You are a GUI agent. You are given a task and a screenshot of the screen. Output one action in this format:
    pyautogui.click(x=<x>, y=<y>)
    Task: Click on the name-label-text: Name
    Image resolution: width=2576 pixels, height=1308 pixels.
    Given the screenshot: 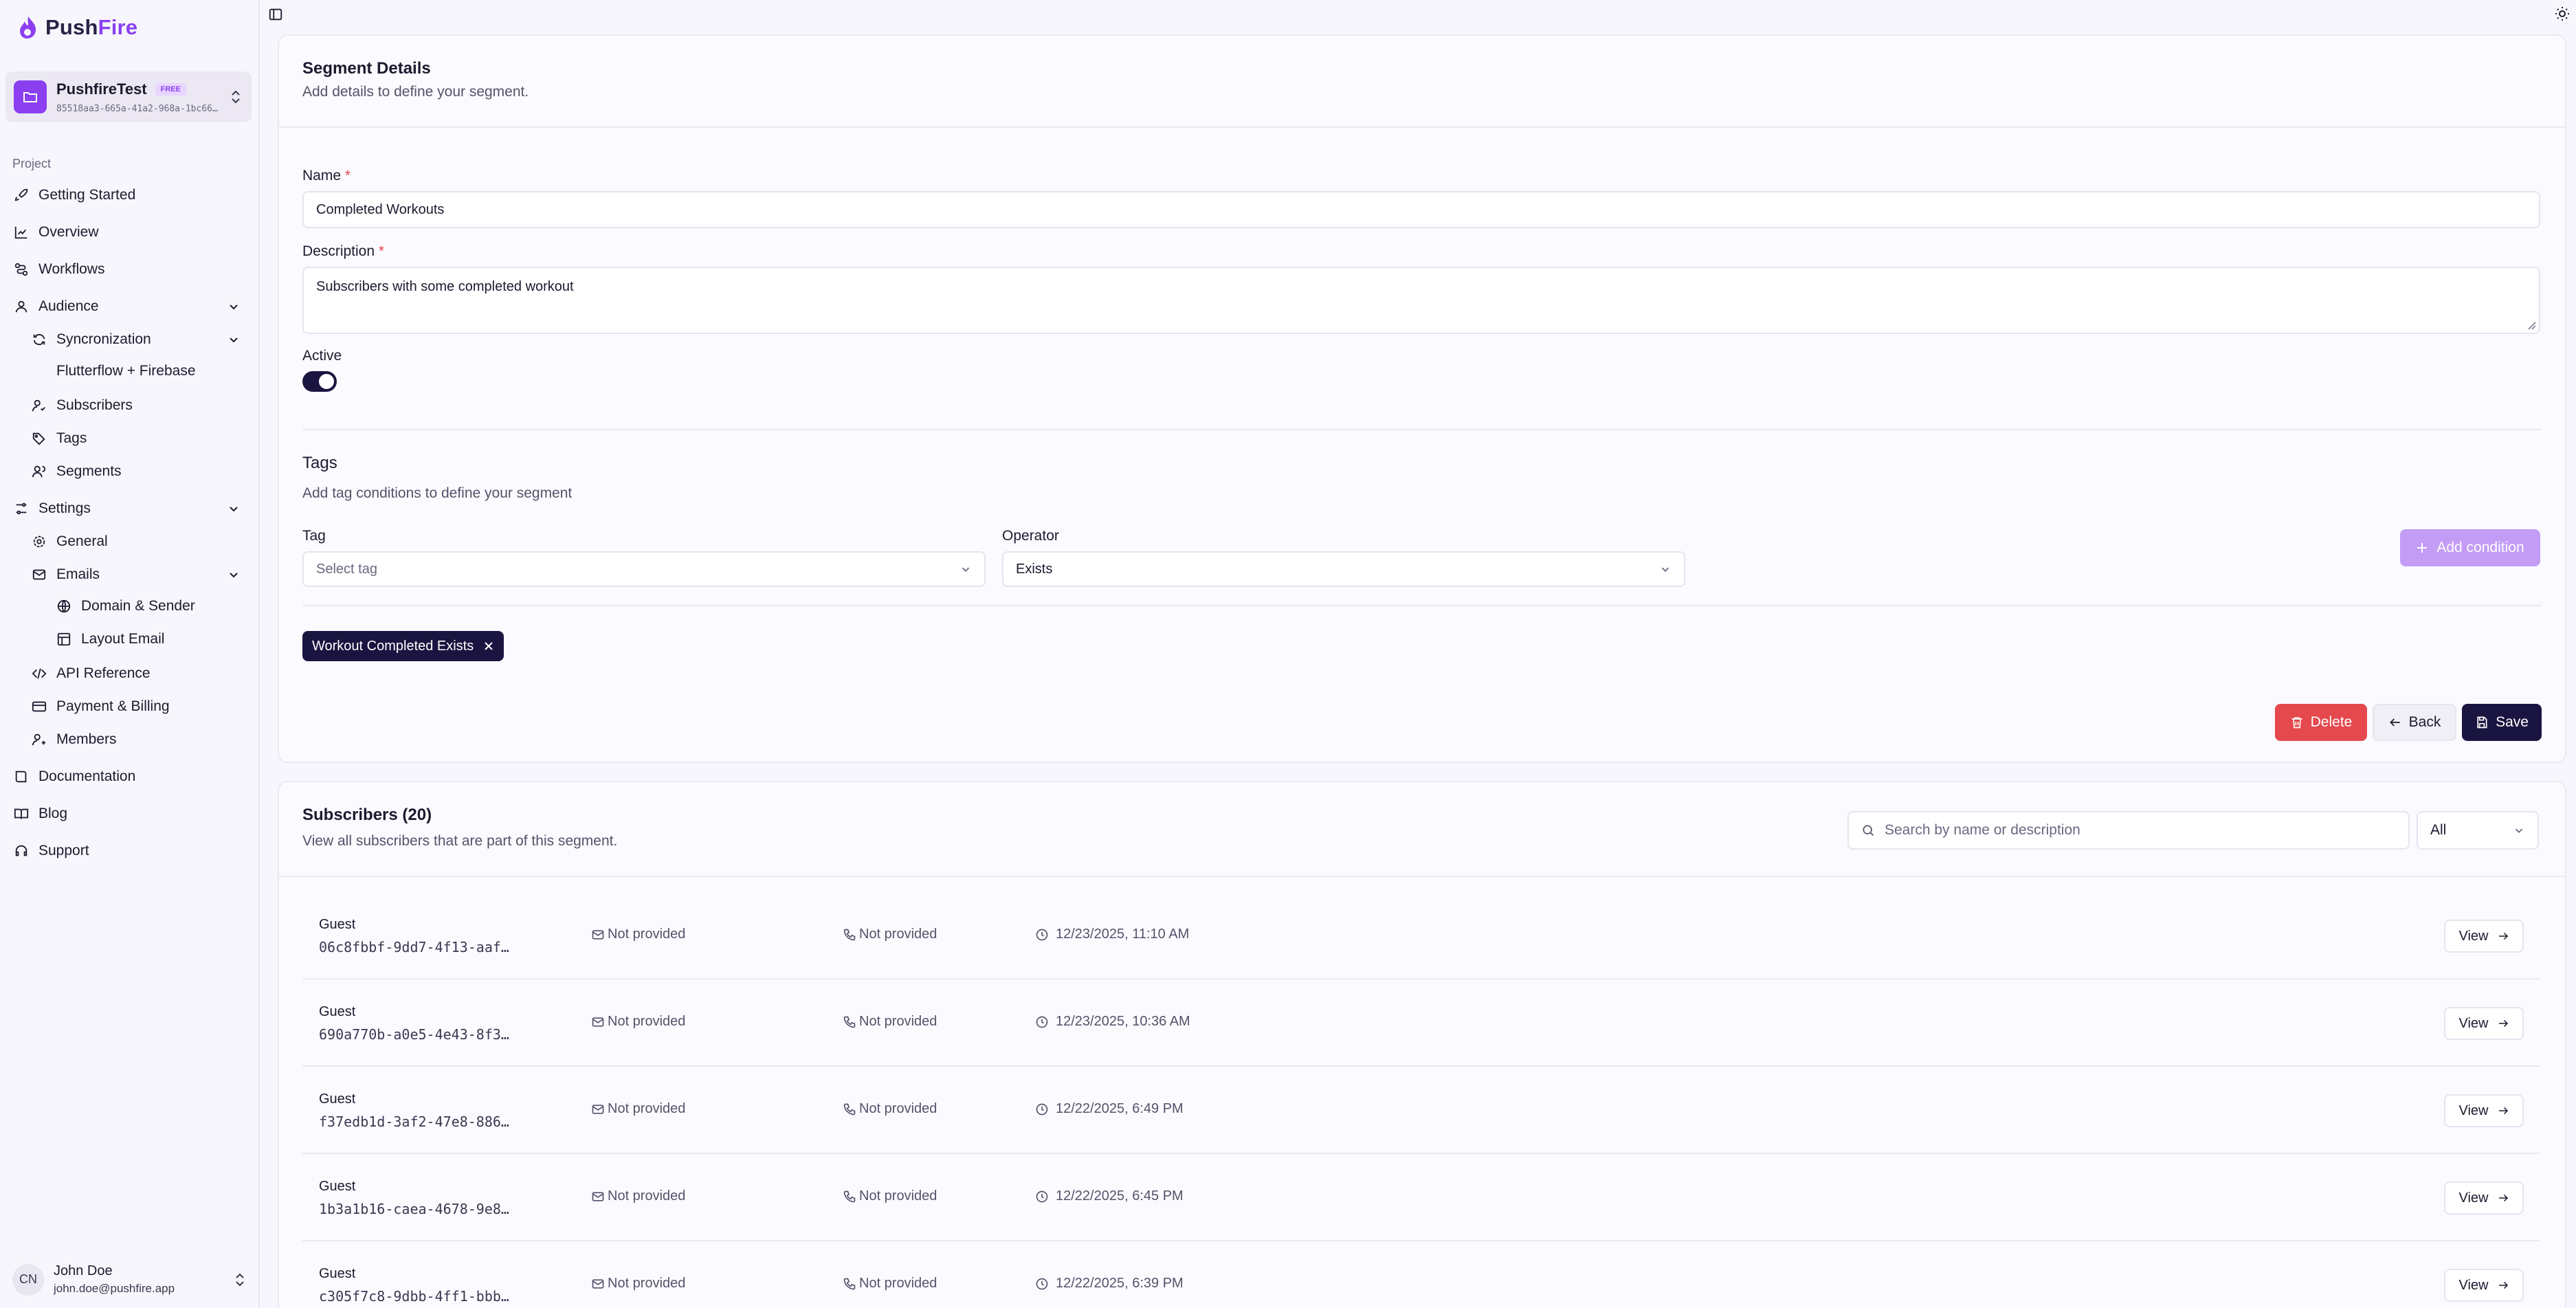 What is the action you would take?
    pyautogui.click(x=322, y=176)
    